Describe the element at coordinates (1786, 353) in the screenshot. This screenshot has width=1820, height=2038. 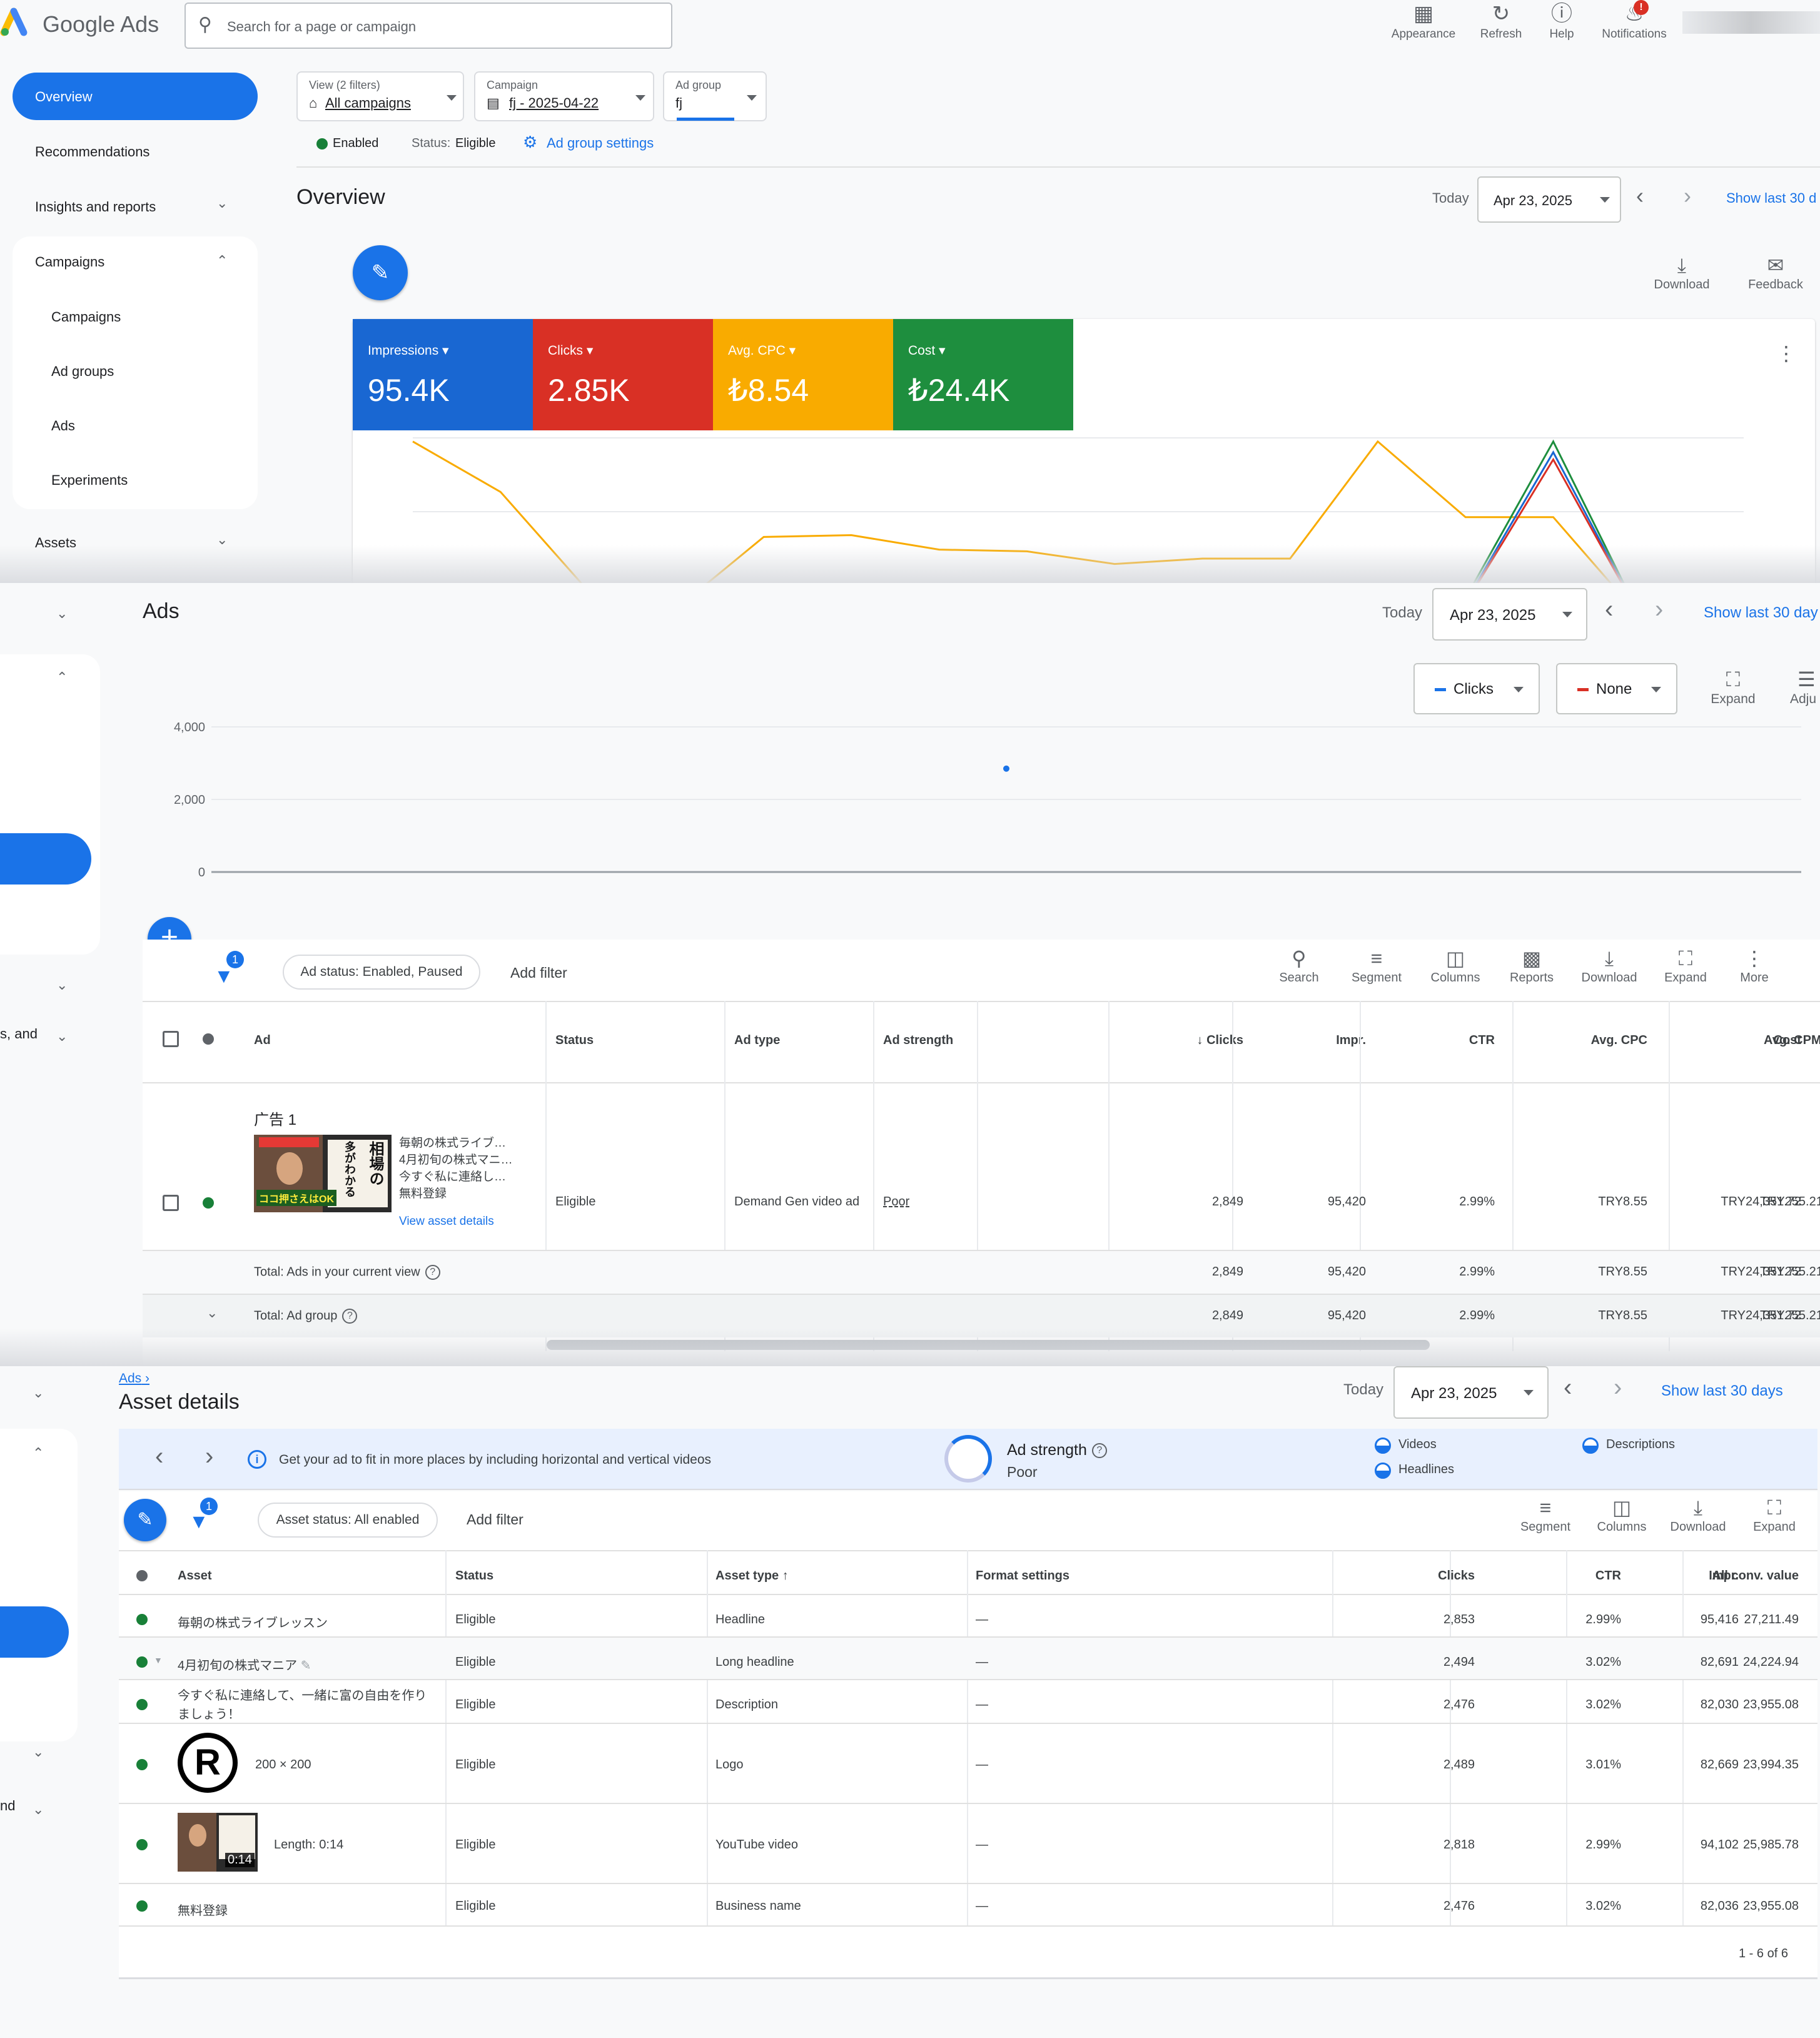
I see `more-vert-icon: ⋮` at that location.